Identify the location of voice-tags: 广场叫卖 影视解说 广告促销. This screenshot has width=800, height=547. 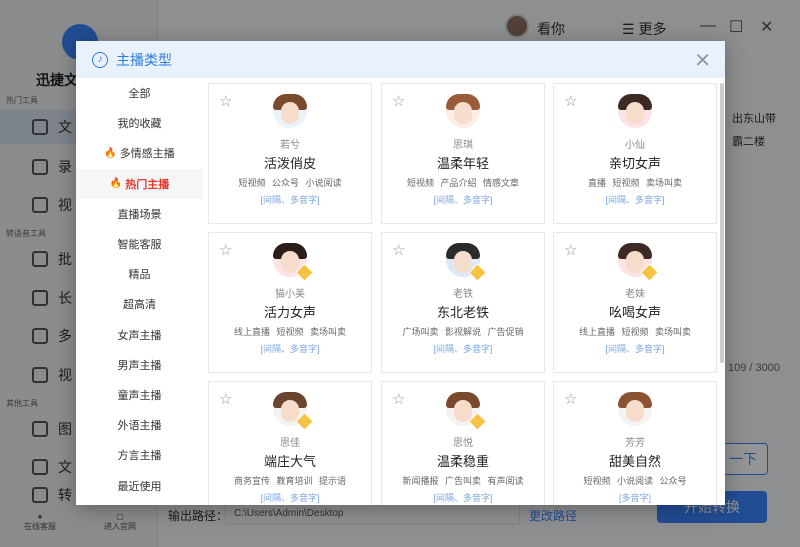
(463, 332).